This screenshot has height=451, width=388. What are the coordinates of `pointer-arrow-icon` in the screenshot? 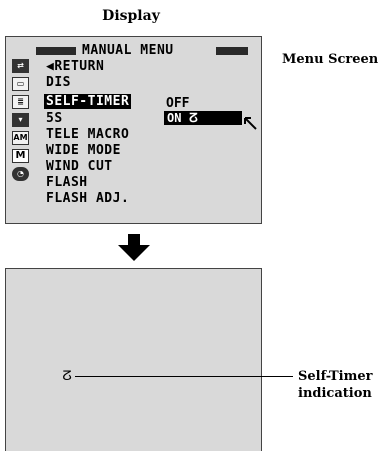 It's located at (250, 123).